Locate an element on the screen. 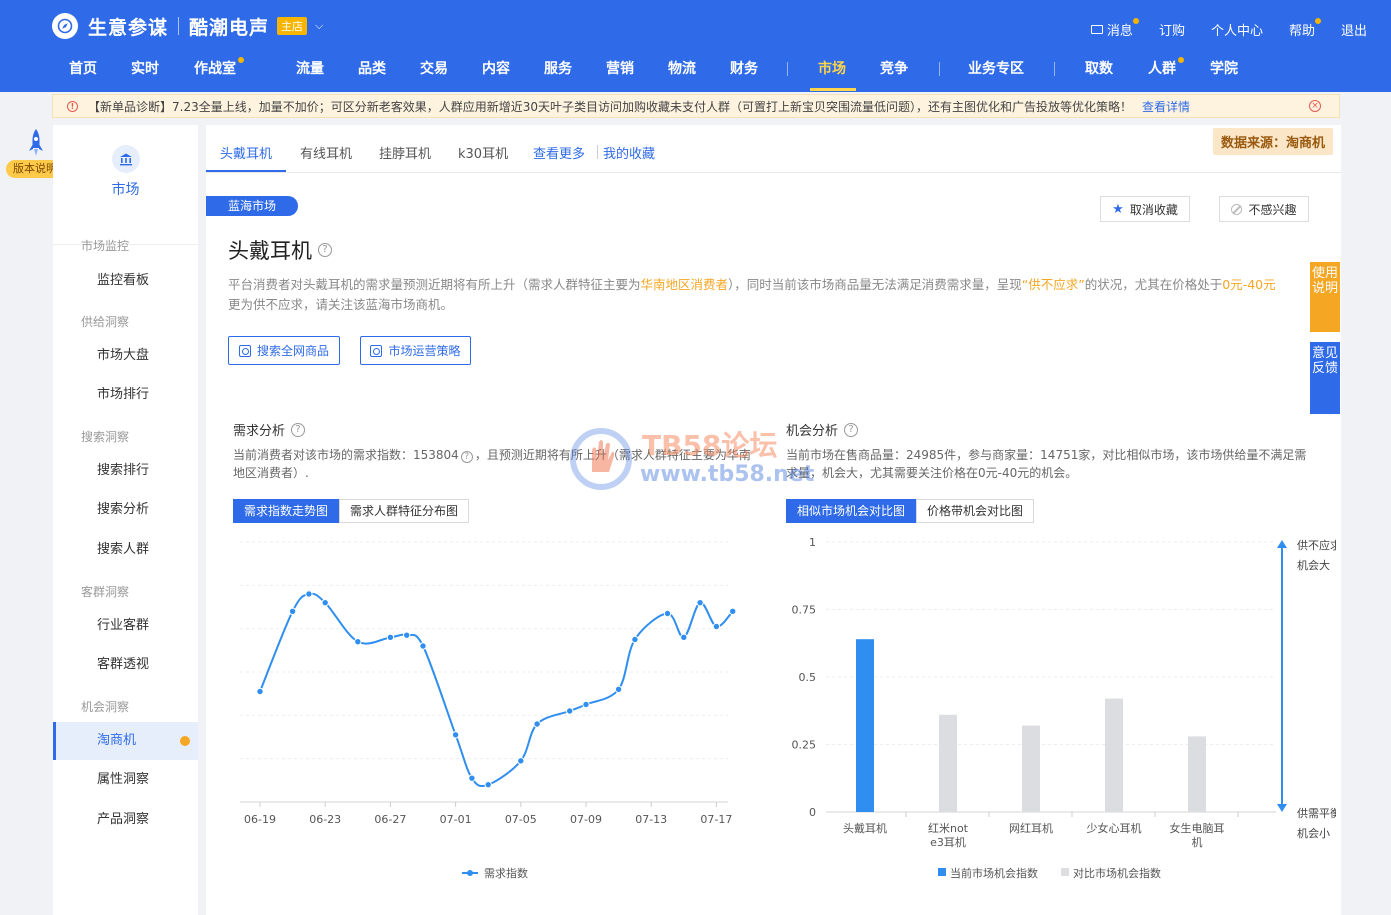 The height and width of the screenshot is (915, 1391). subtab-item: 头戴耳机 is located at coordinates (246, 152).